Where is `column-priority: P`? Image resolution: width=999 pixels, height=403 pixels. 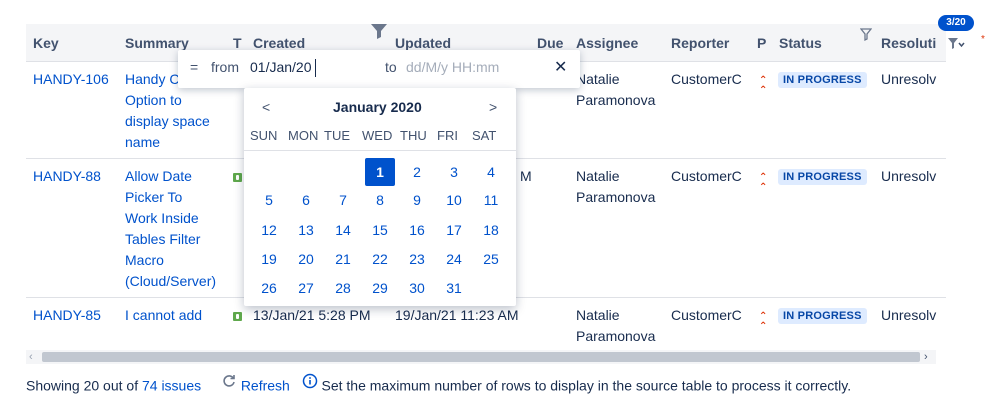 column-priority: P is located at coordinates (761, 43).